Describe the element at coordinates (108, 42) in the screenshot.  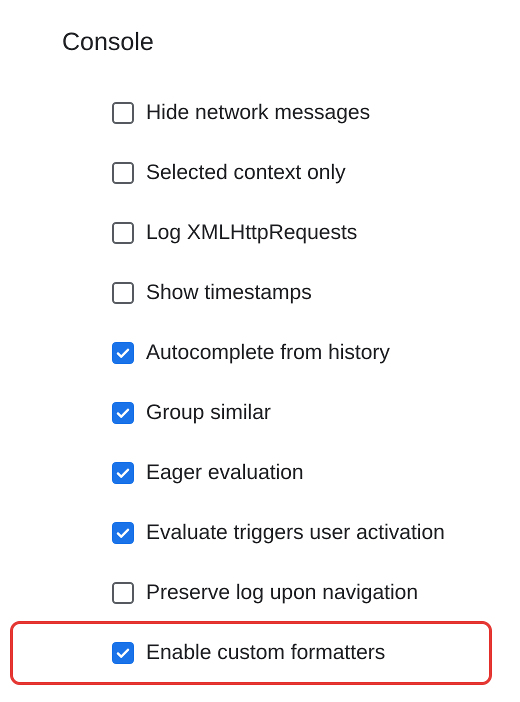
I see `section-title: Console` at that location.